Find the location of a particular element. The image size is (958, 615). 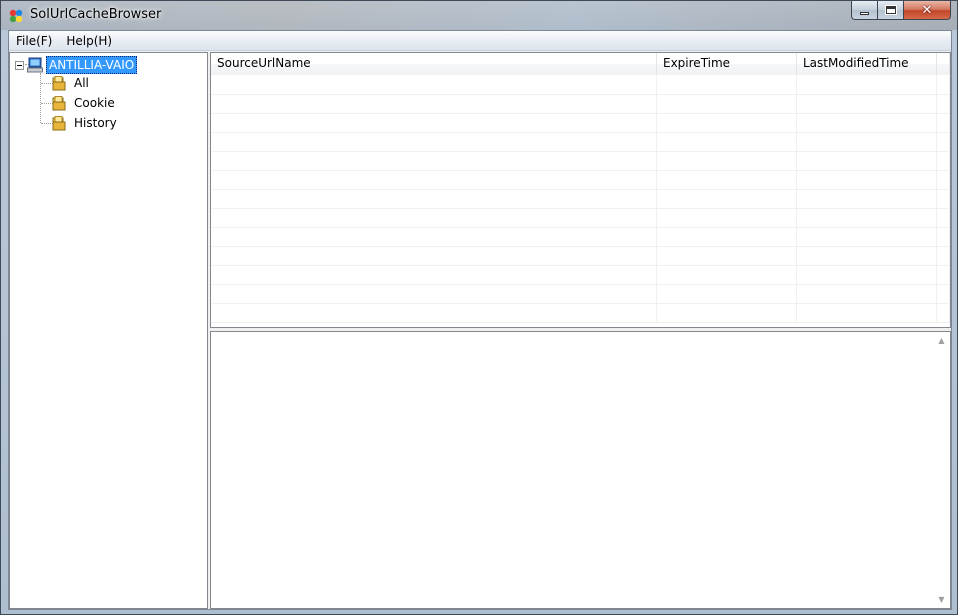

menu-bar: File(F) Help(H) is located at coordinates (480, 41).